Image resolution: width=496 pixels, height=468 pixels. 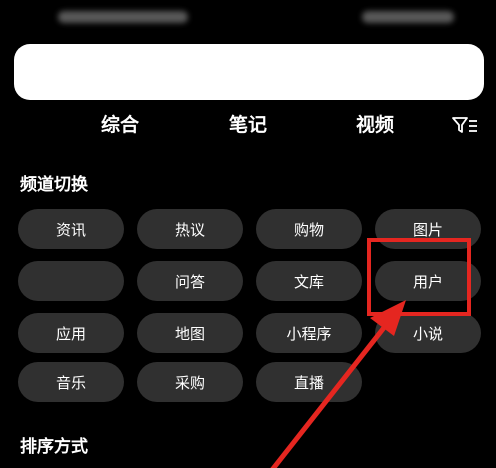 I want to click on tab-video: 视频, so click(x=375, y=125).